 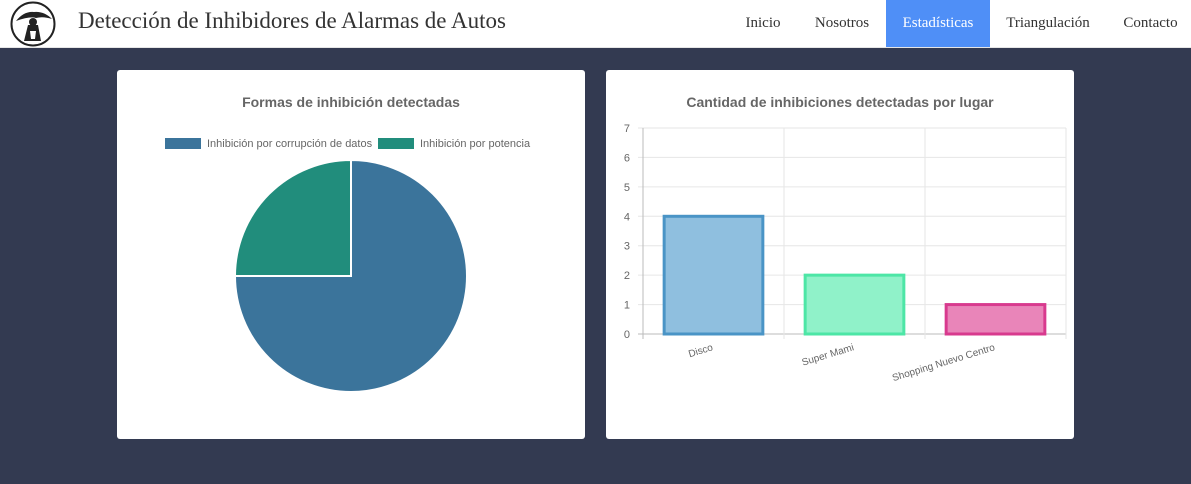 What do you see at coordinates (763, 23) in the screenshot?
I see `nav-inicio: Inicio` at bounding box center [763, 23].